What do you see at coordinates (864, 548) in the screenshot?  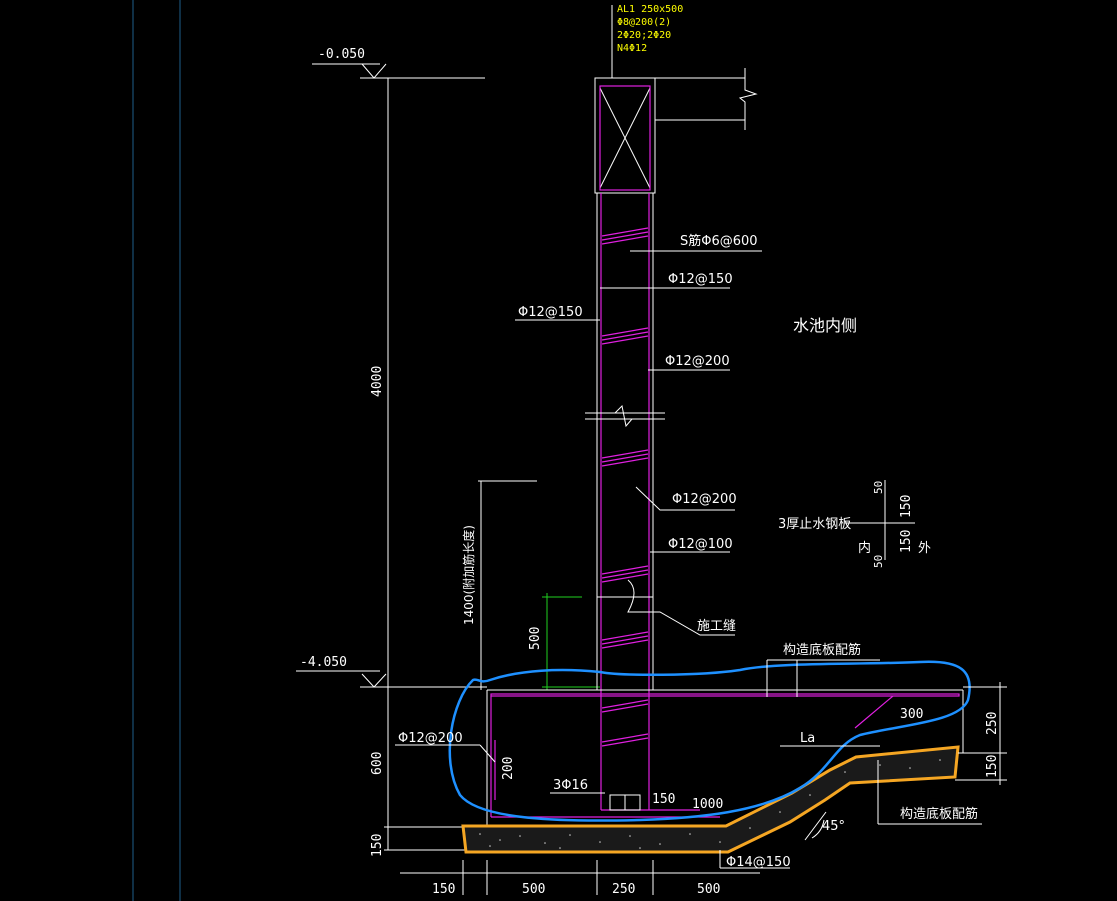 I see `detail-inner: 内` at bounding box center [864, 548].